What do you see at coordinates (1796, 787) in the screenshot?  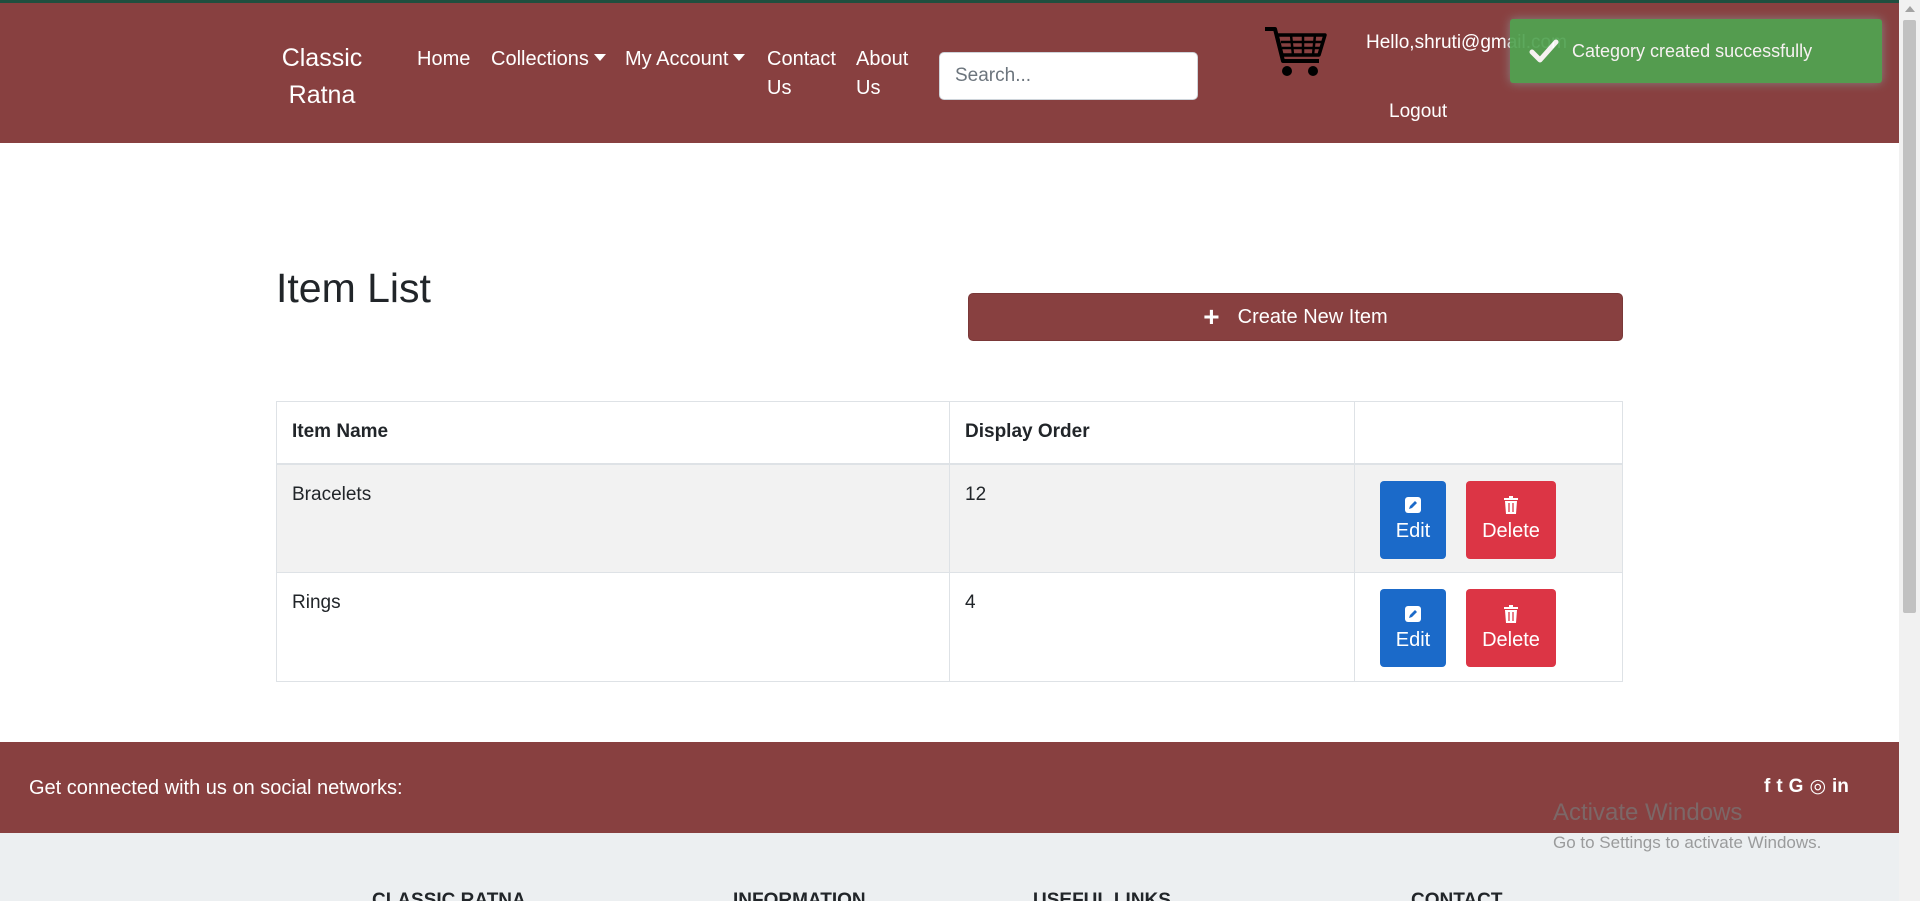 I see `google-icon: G` at bounding box center [1796, 787].